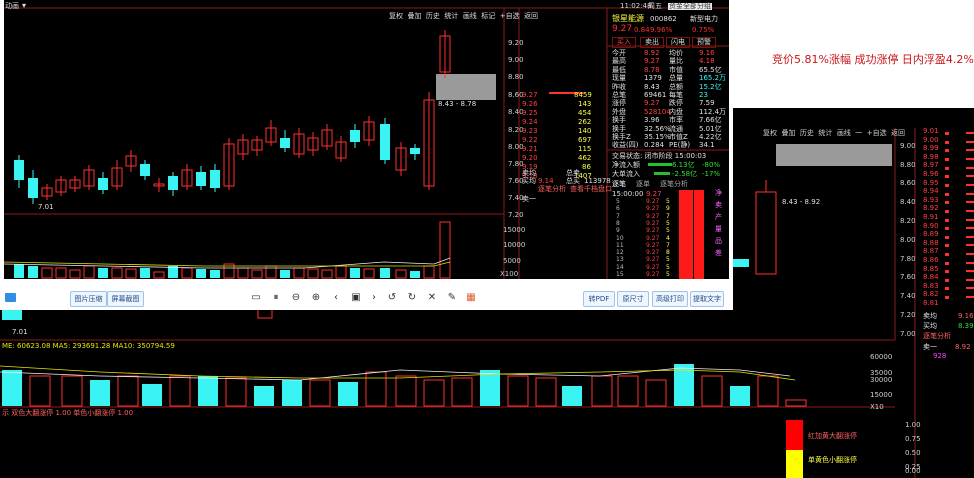 The width and height of the screenshot is (974, 478). What do you see at coordinates (652, 42) in the screenshot?
I see `action-button-1: 卖出` at bounding box center [652, 42].